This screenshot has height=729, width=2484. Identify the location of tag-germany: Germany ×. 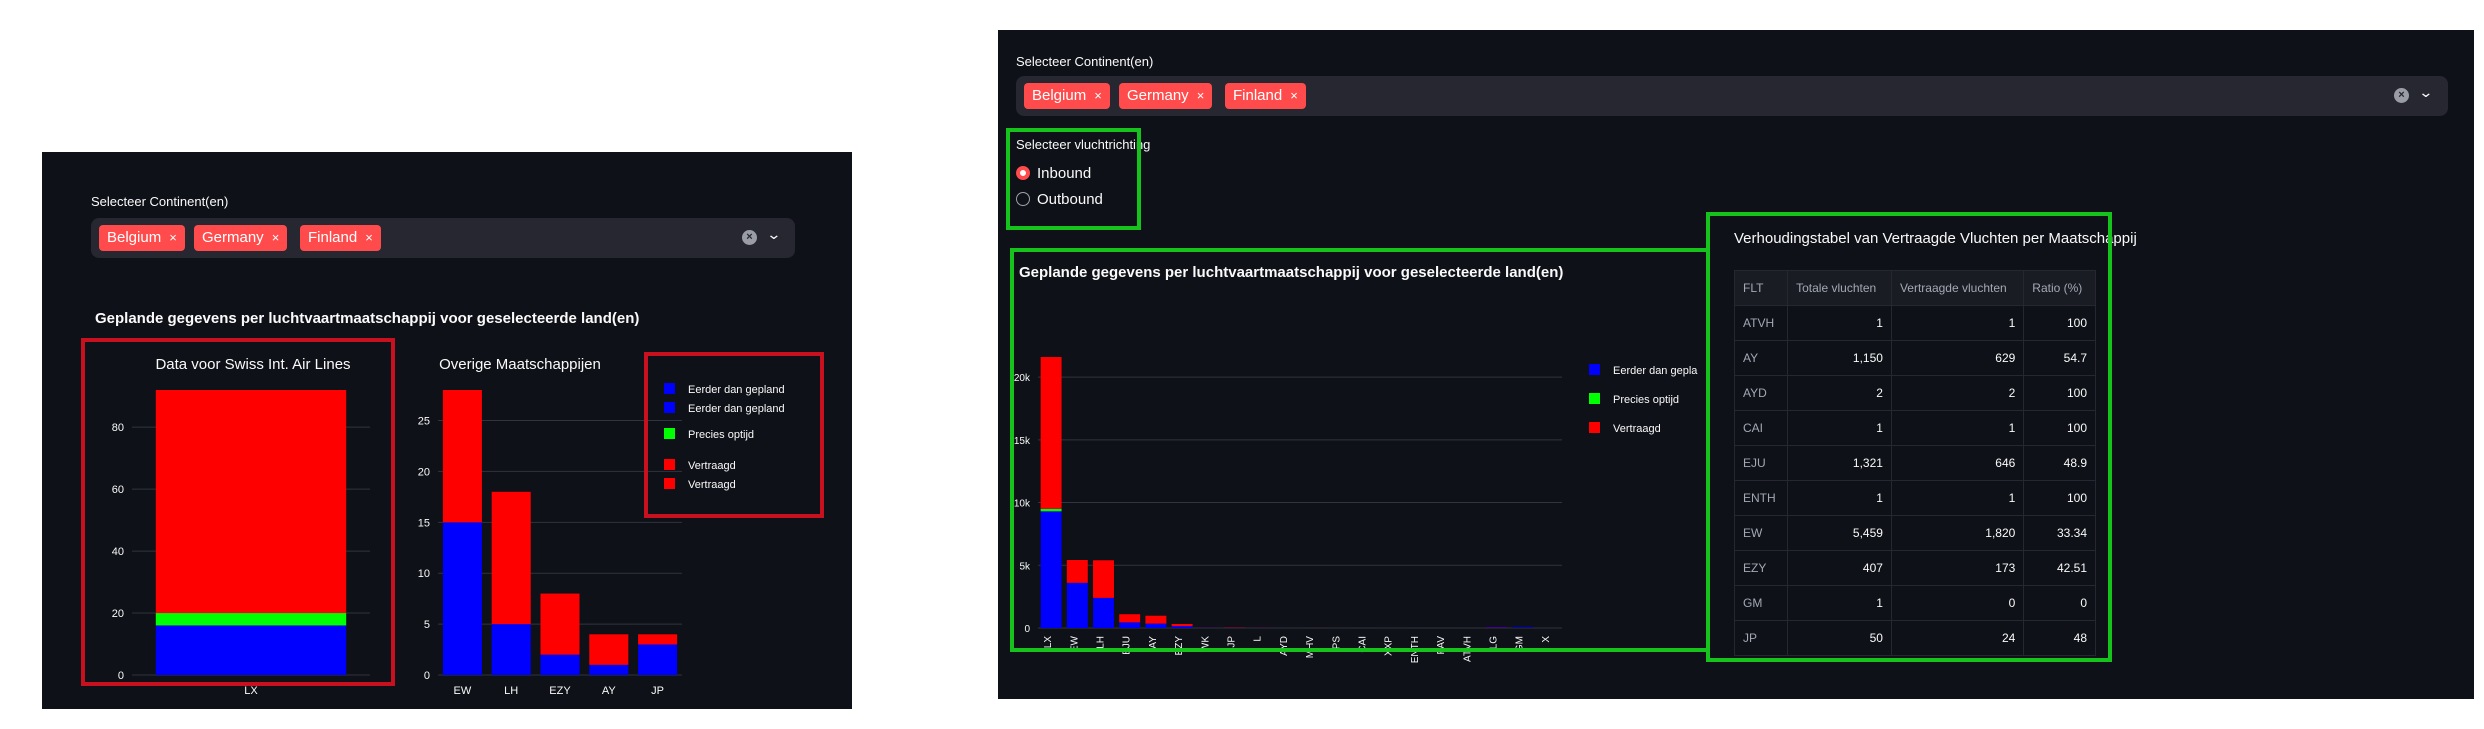
(1166, 96).